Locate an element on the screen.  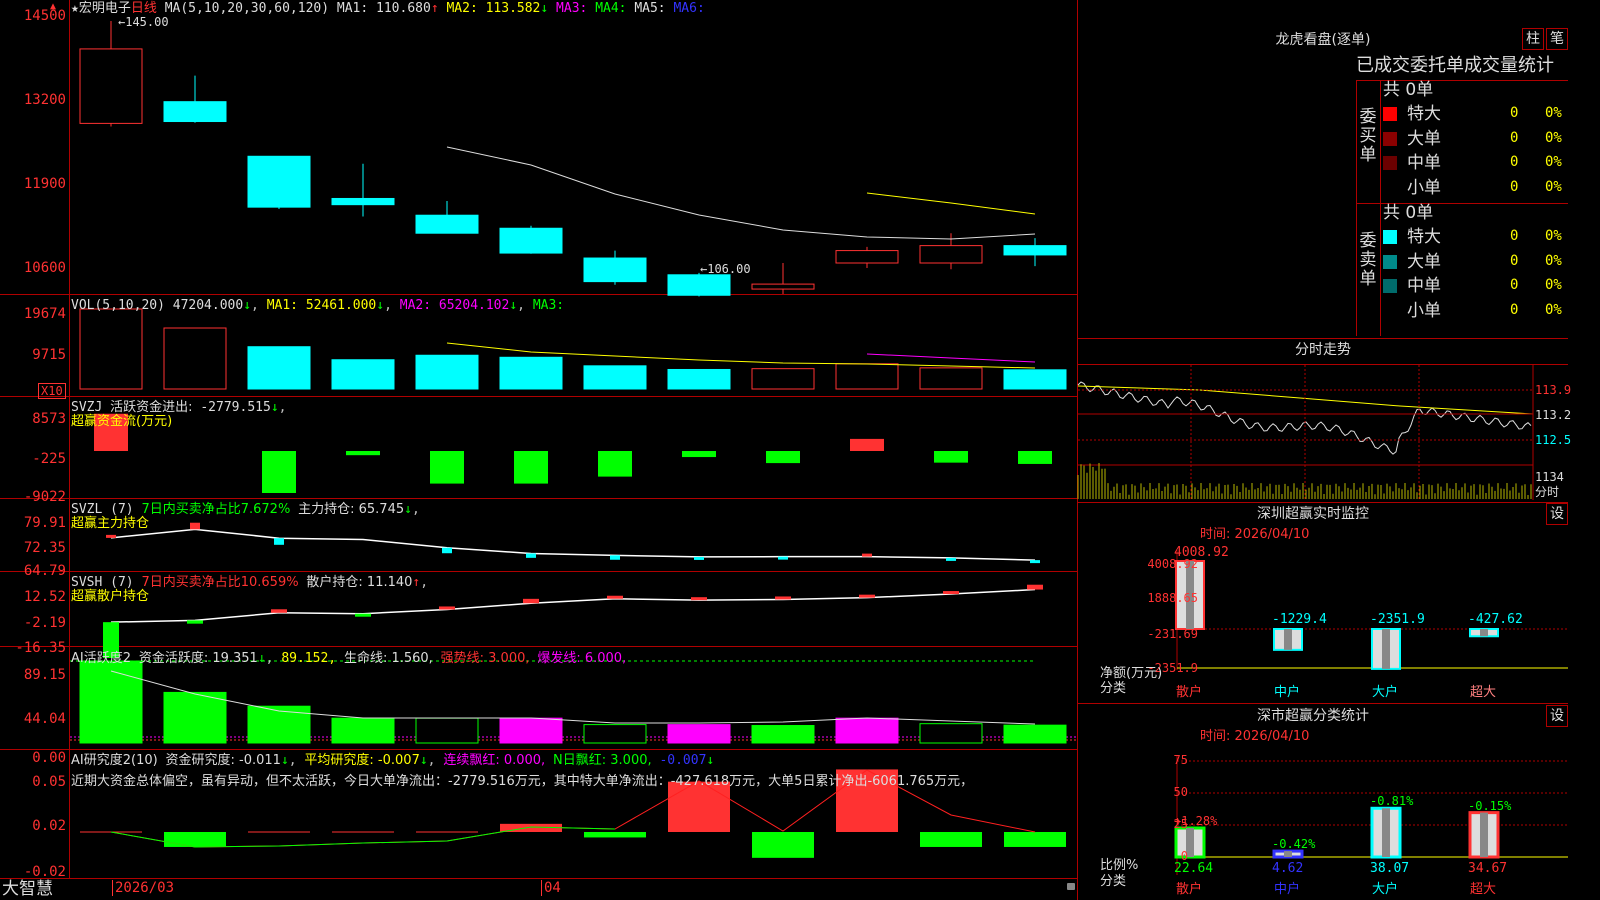
ma2-value: MA2: 113.582 is located at coordinates (493, 8).